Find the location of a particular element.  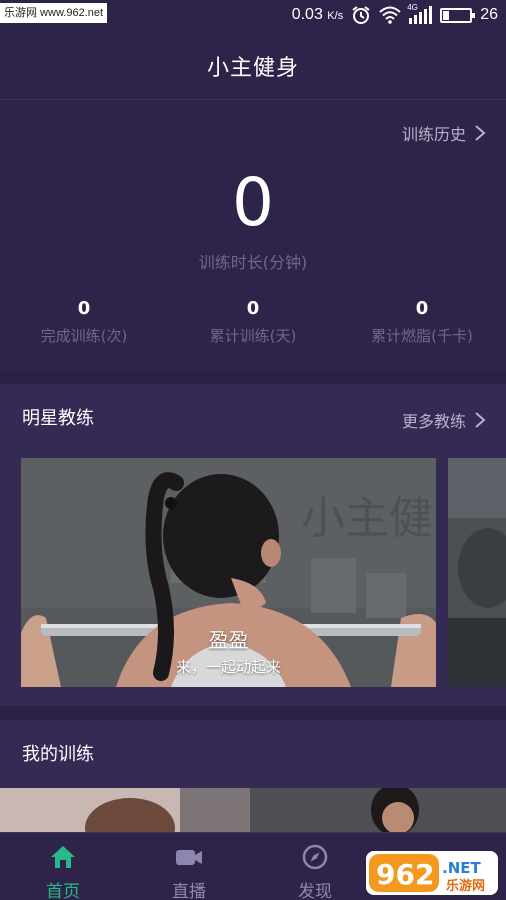

battery-level: 26 is located at coordinates (489, 14).